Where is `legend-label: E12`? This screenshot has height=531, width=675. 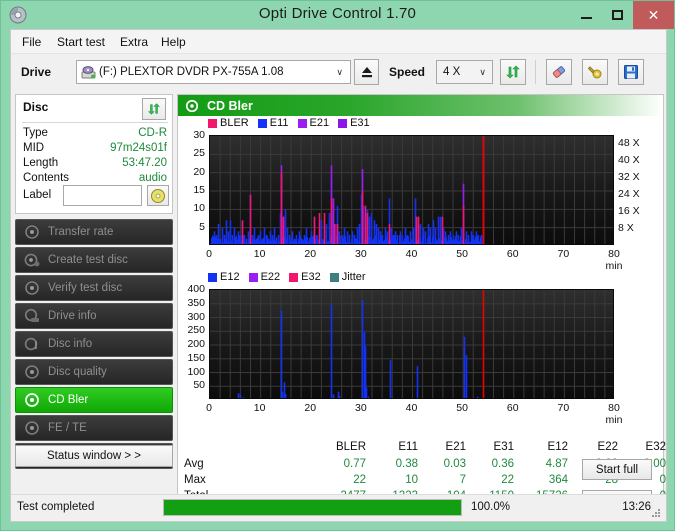 legend-label: E12 is located at coordinates (230, 277).